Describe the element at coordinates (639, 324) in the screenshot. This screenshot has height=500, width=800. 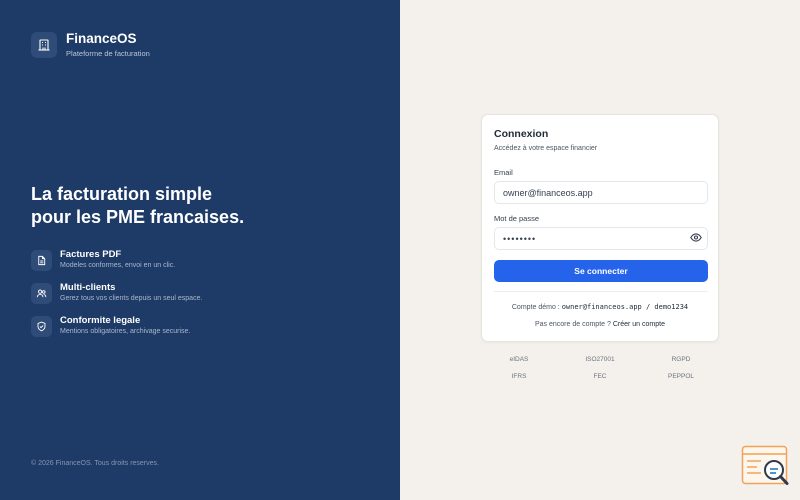
I see `signup-link: Créer un compte` at that location.